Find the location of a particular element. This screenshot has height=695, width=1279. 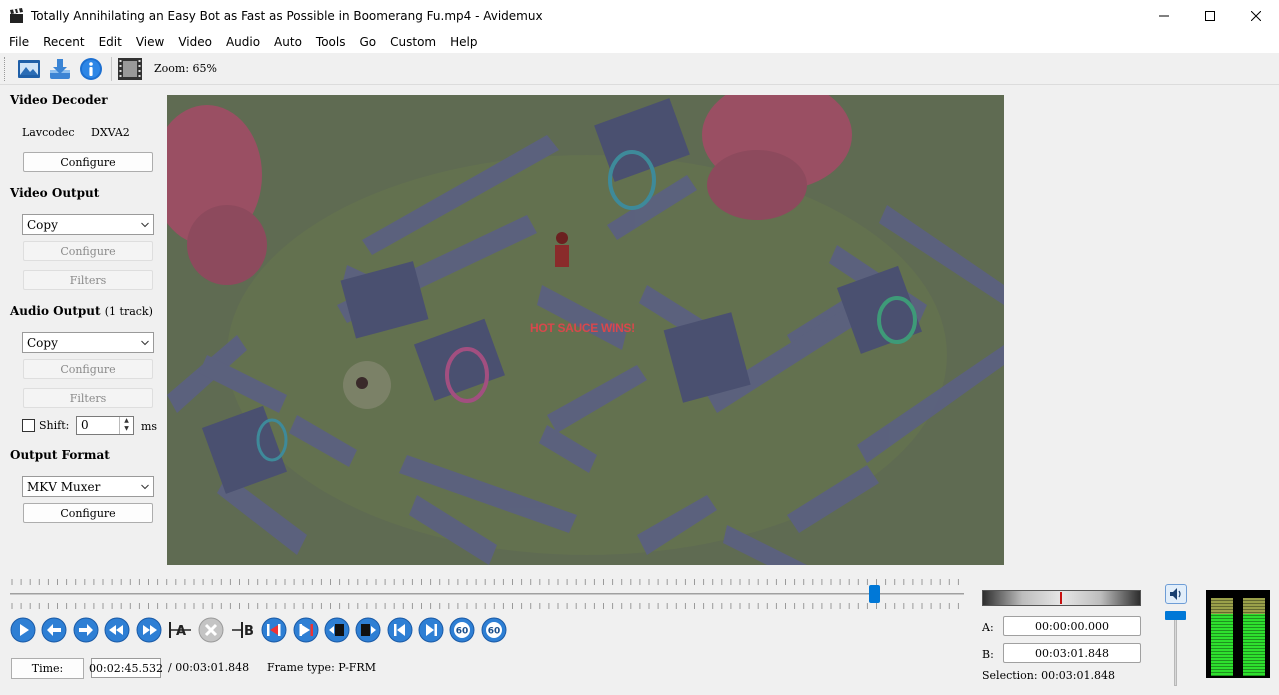

forward-60-seconds-icon: 60 is located at coordinates (494, 630).